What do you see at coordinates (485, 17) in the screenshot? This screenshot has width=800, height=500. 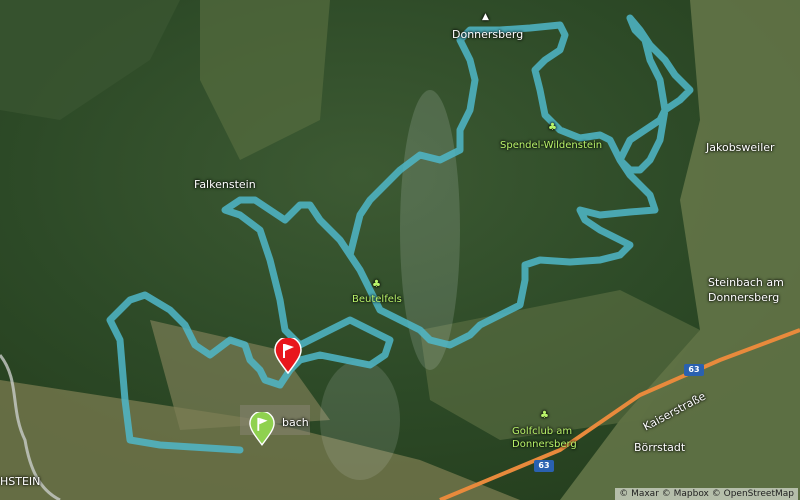 I see `summit-icon: ▲` at bounding box center [485, 17].